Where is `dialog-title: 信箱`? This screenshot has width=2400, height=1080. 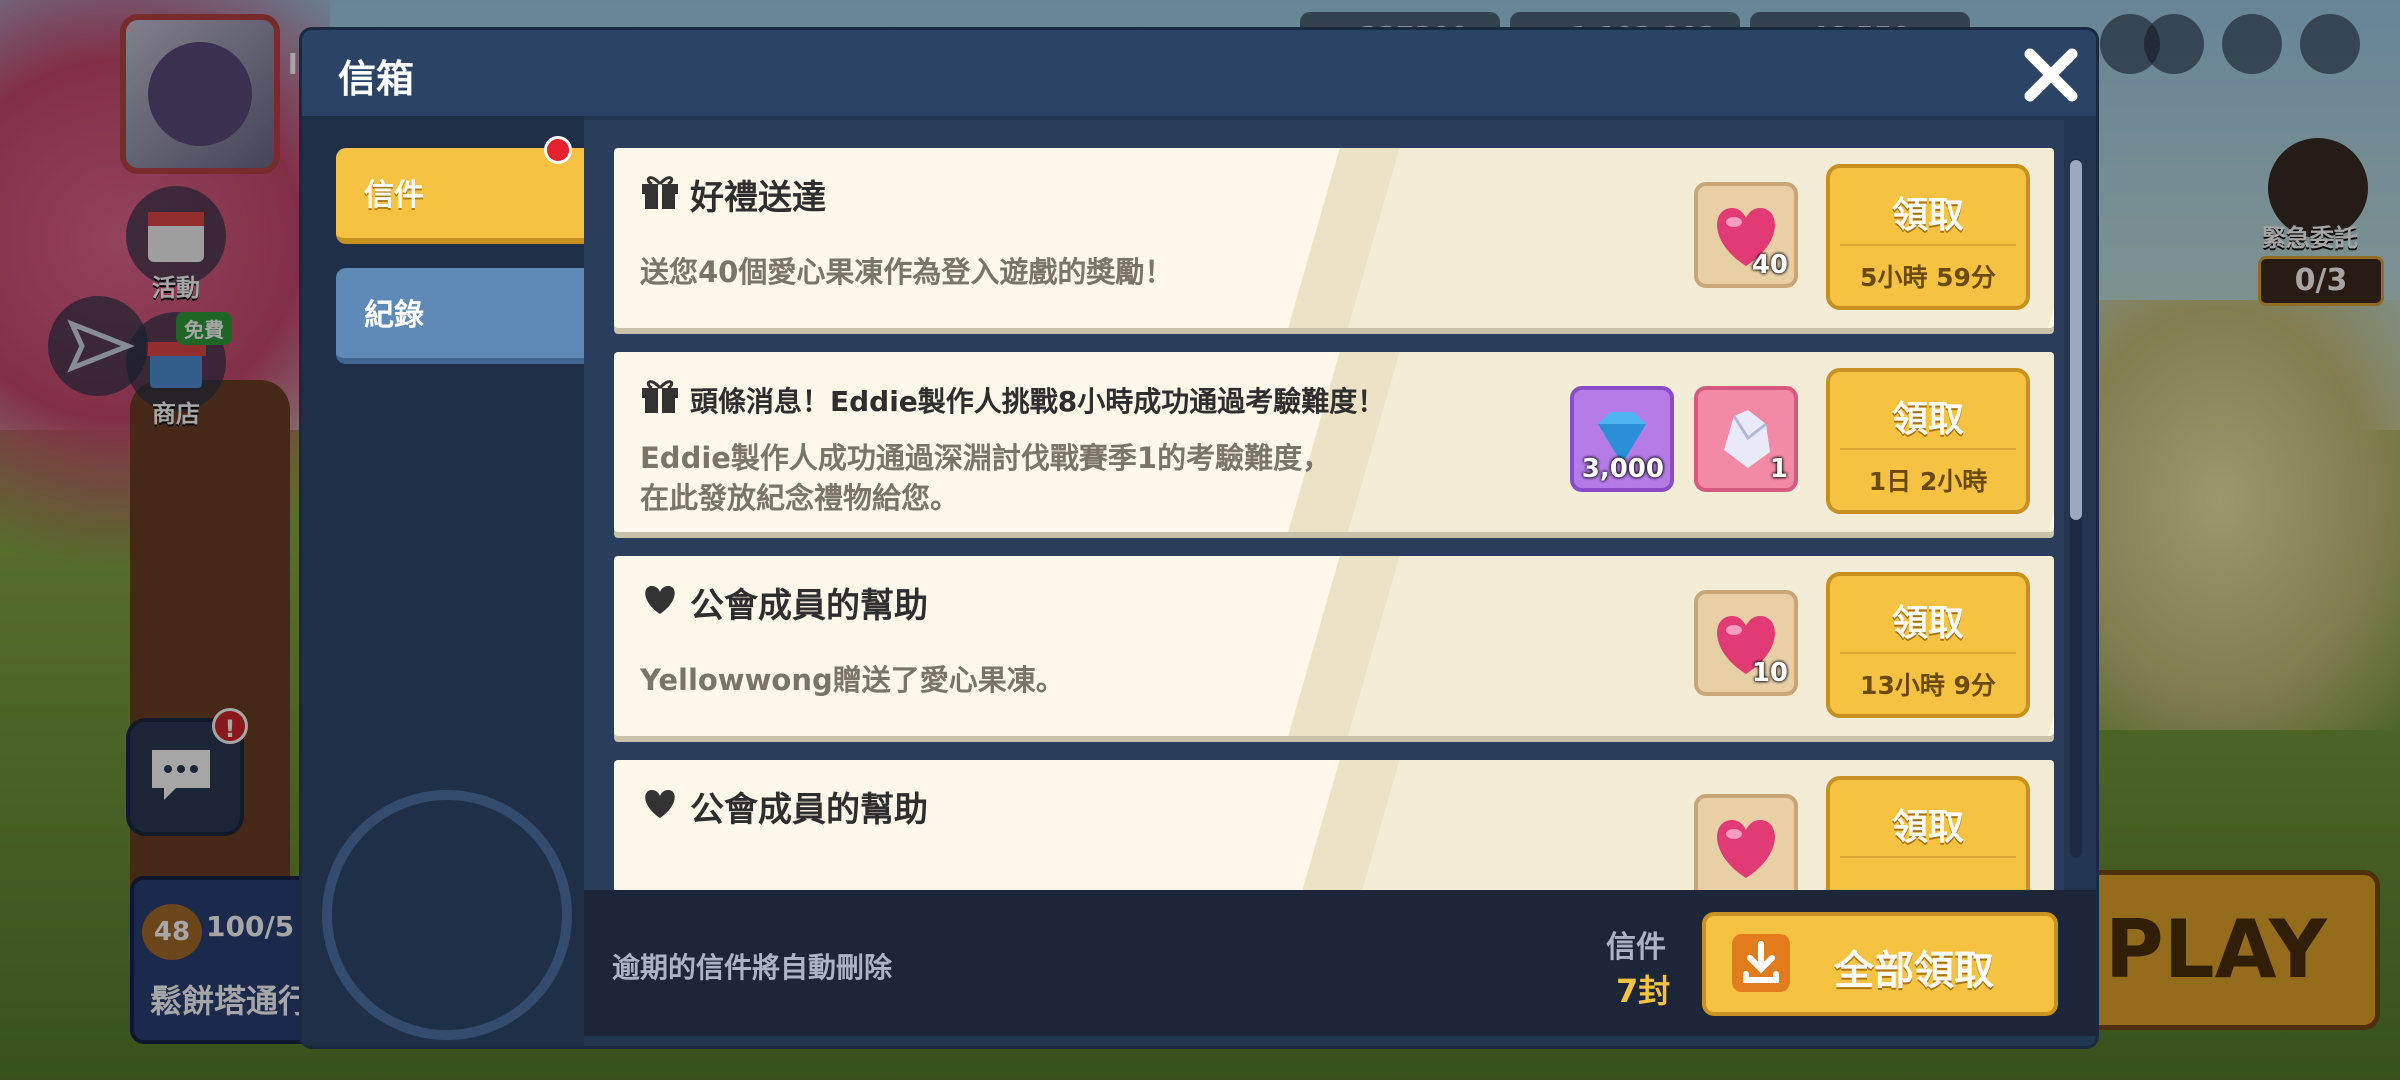 dialog-title: 信箱 is located at coordinates (376, 79).